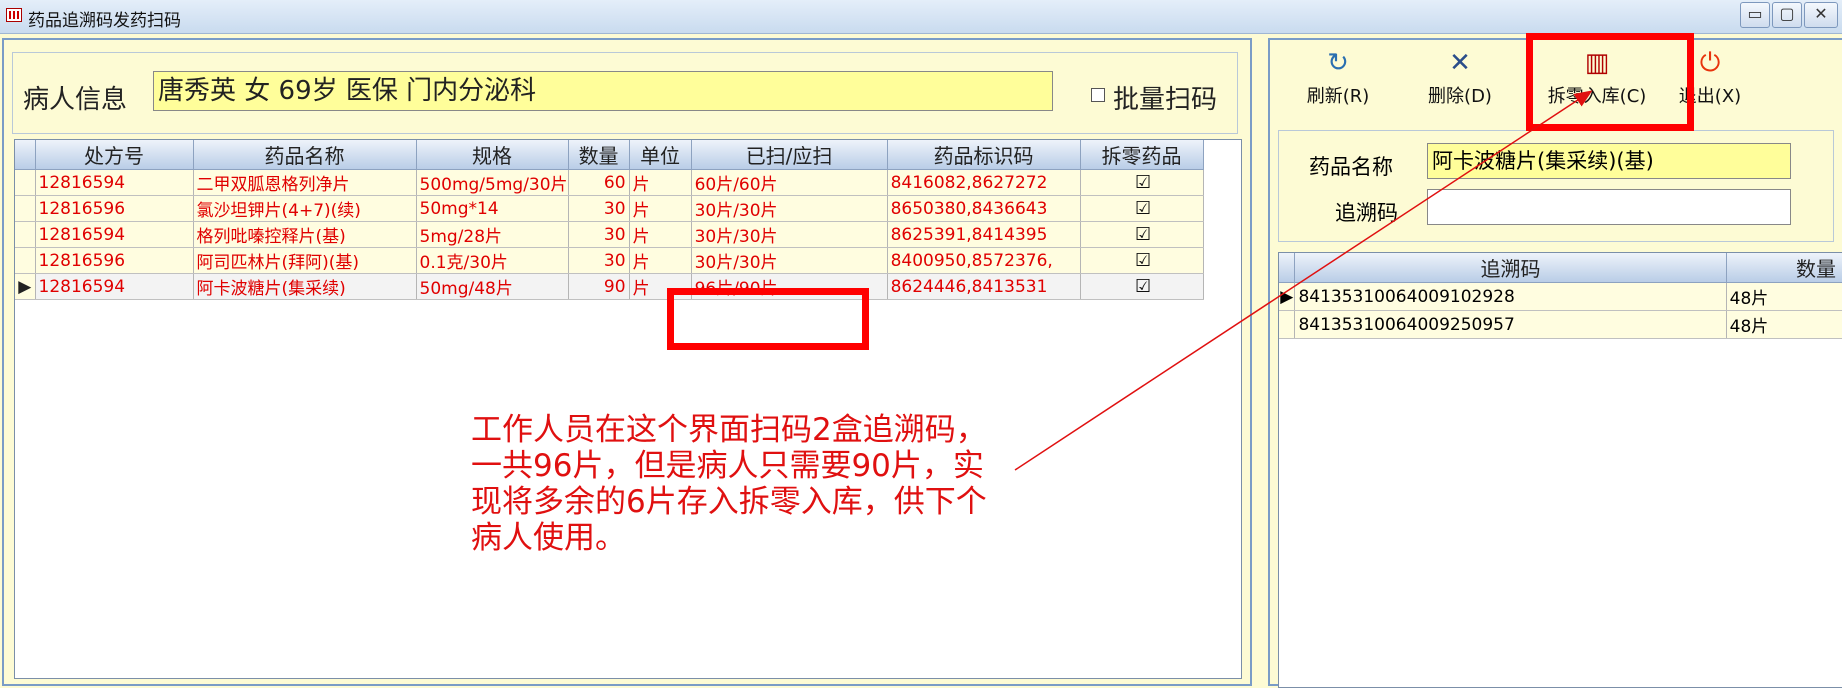  Describe the element at coordinates (1098, 95) in the screenshot. I see `batch-scan-checkbox` at that location.